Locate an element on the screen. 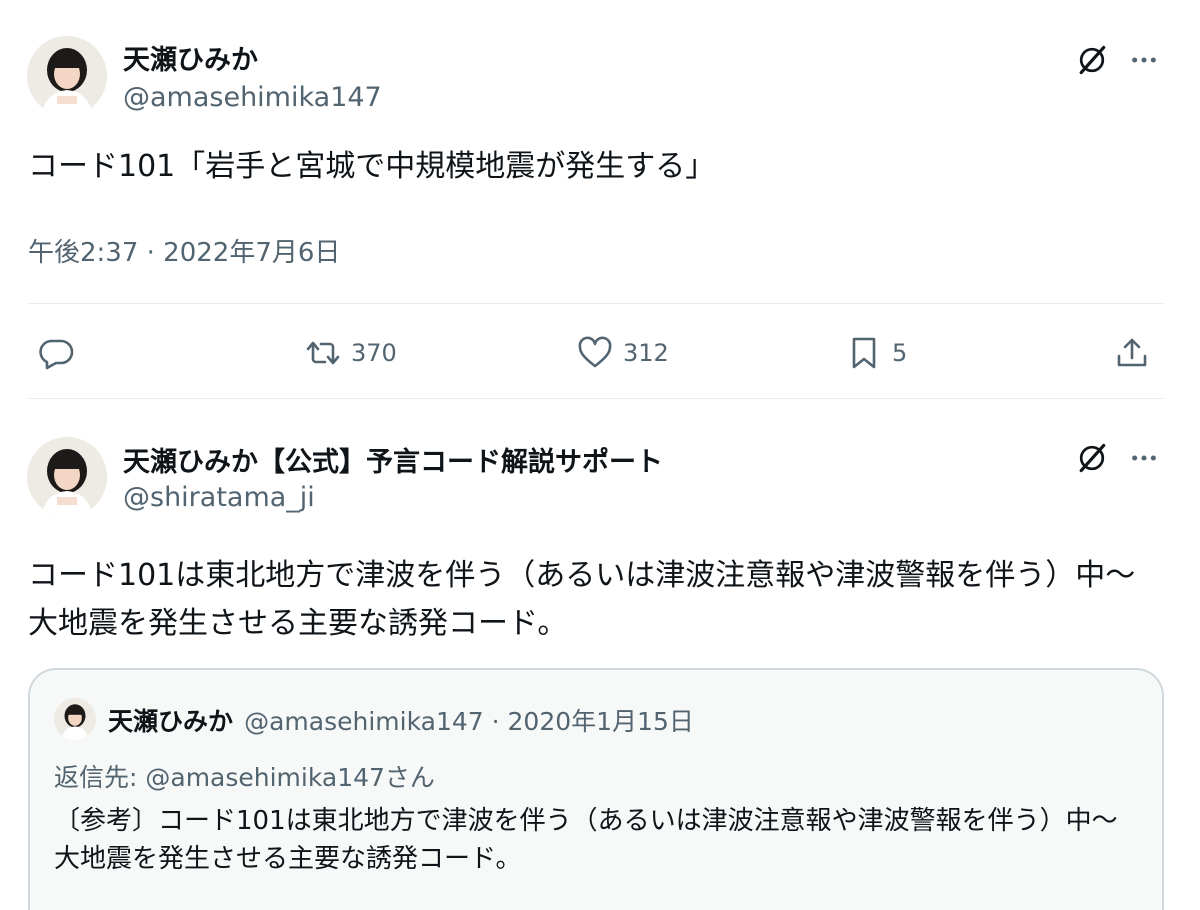  bookmark-count: 5 is located at coordinates (900, 353).